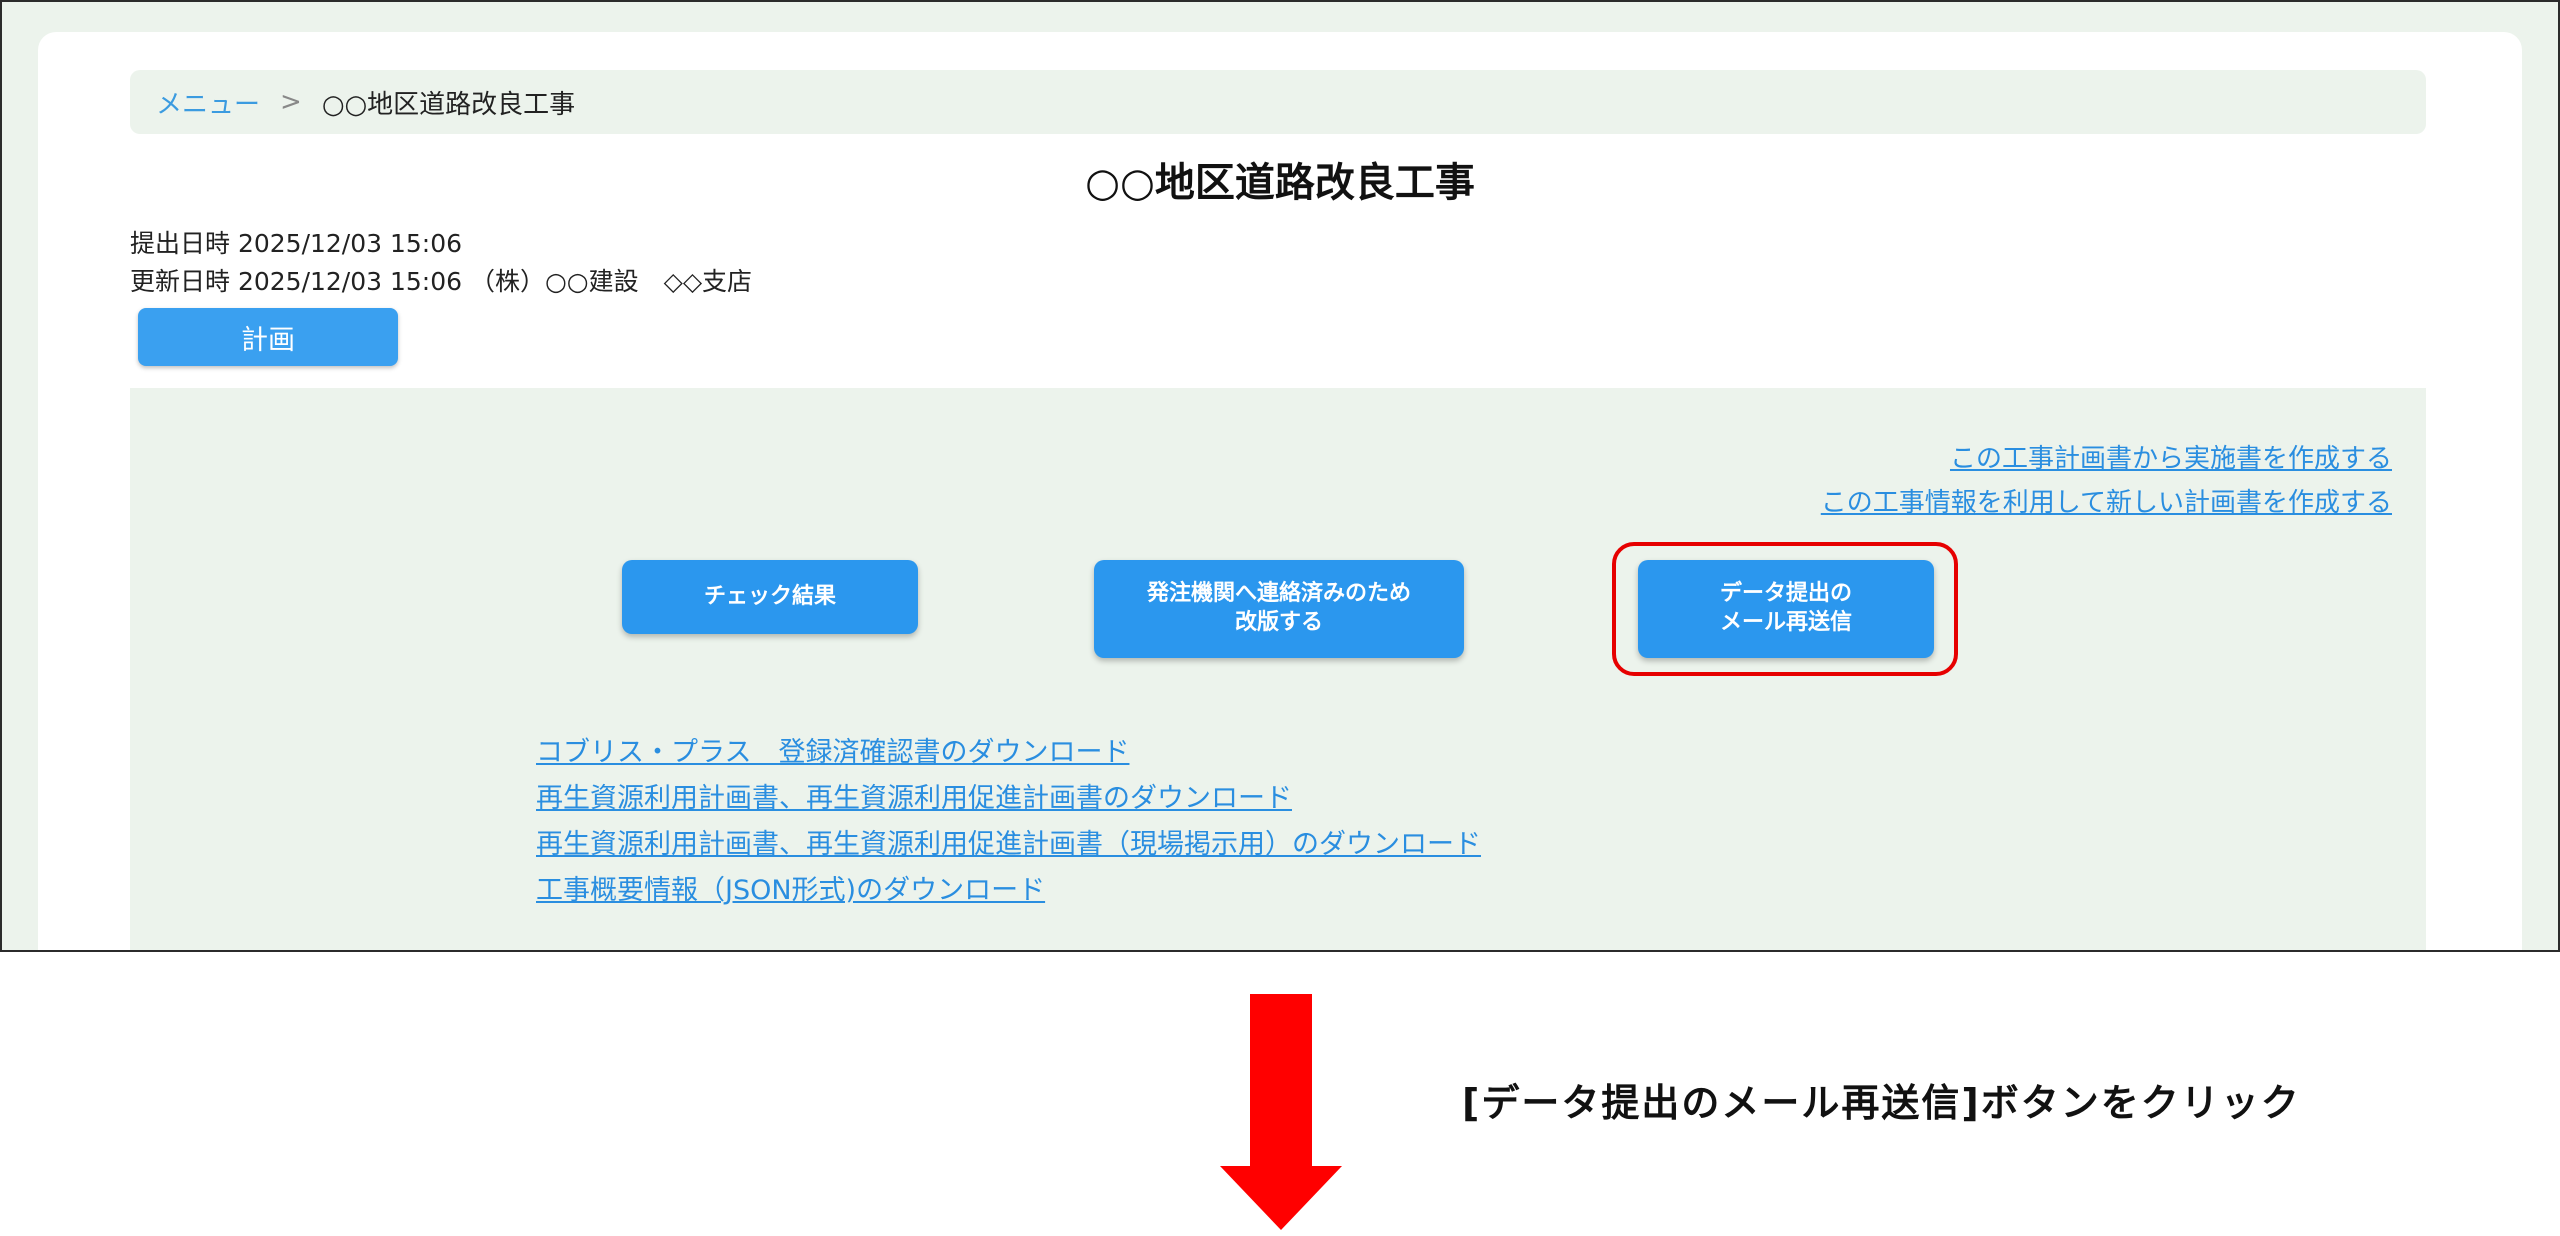  What do you see at coordinates (1785, 609) in the screenshot?
I see `highlight-box` at bounding box center [1785, 609].